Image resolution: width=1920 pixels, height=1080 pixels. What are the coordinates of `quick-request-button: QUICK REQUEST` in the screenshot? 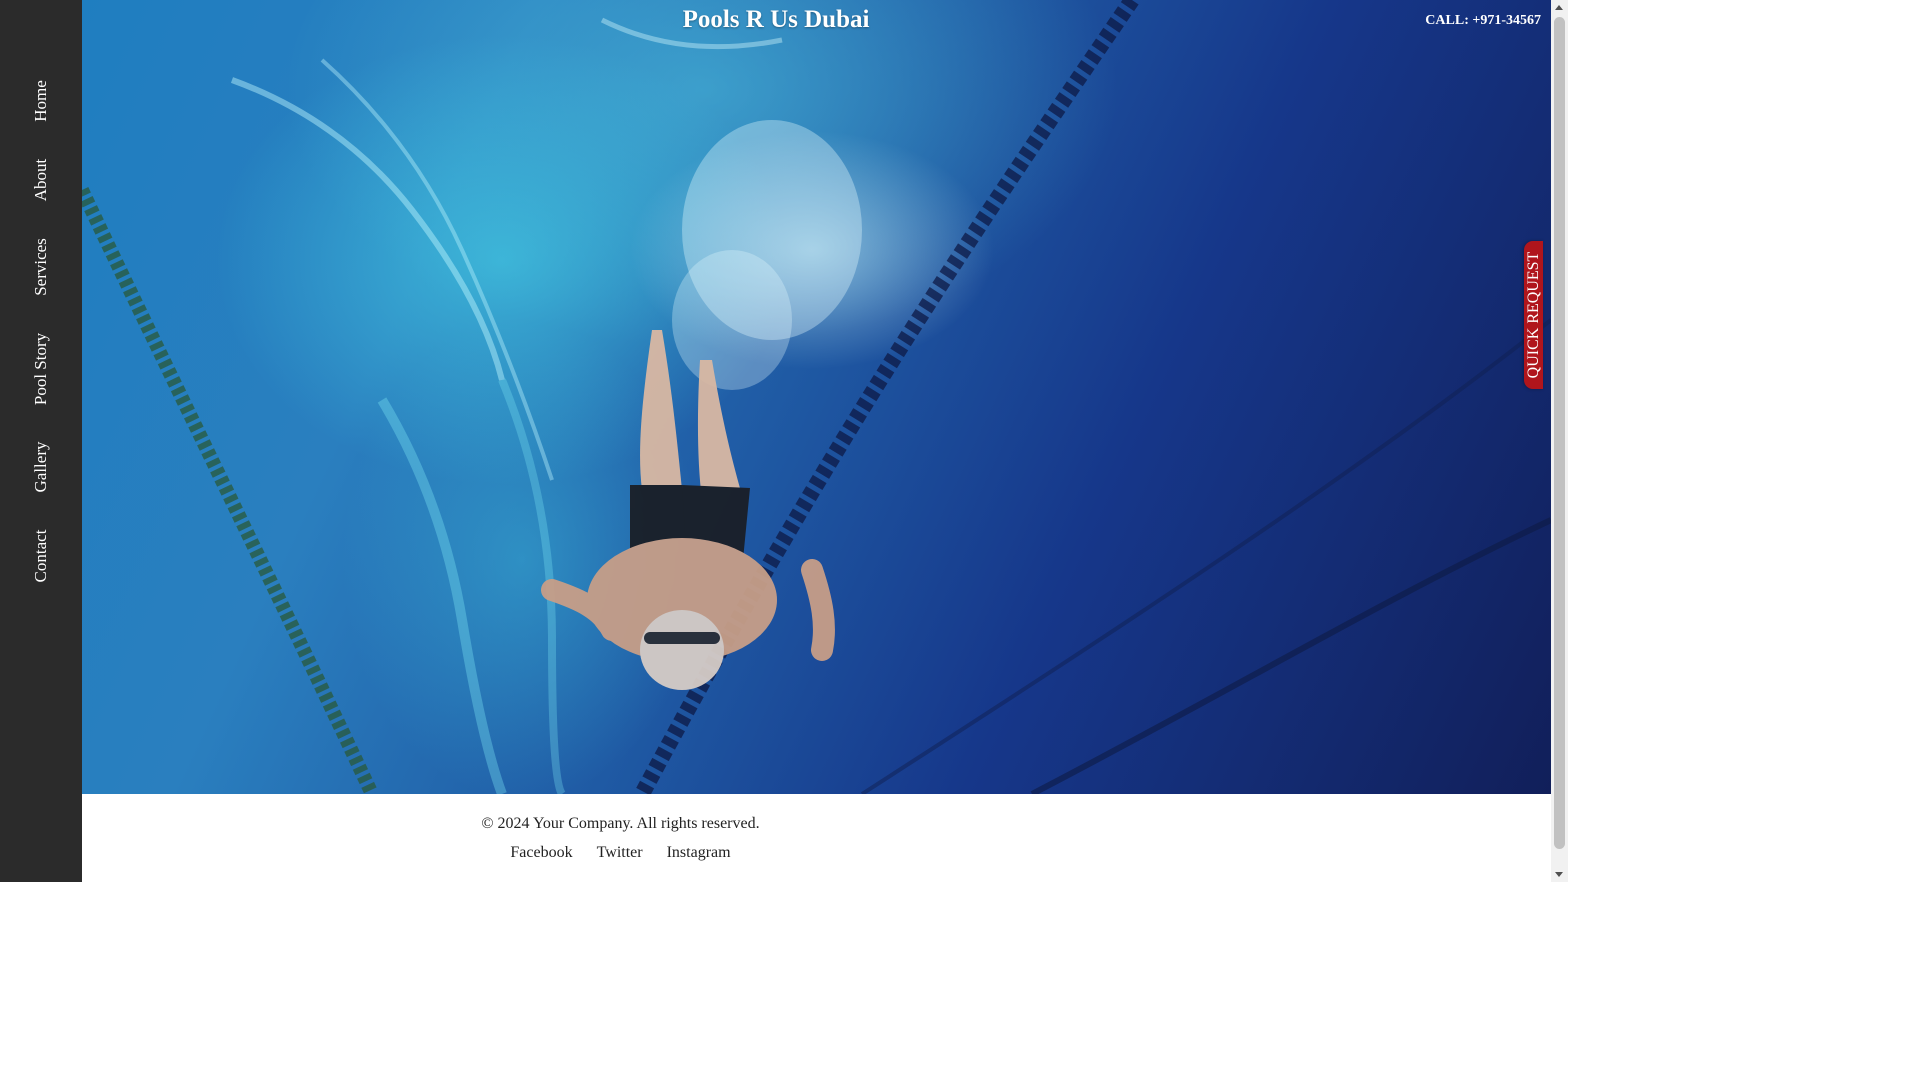 It's located at (1533, 315).